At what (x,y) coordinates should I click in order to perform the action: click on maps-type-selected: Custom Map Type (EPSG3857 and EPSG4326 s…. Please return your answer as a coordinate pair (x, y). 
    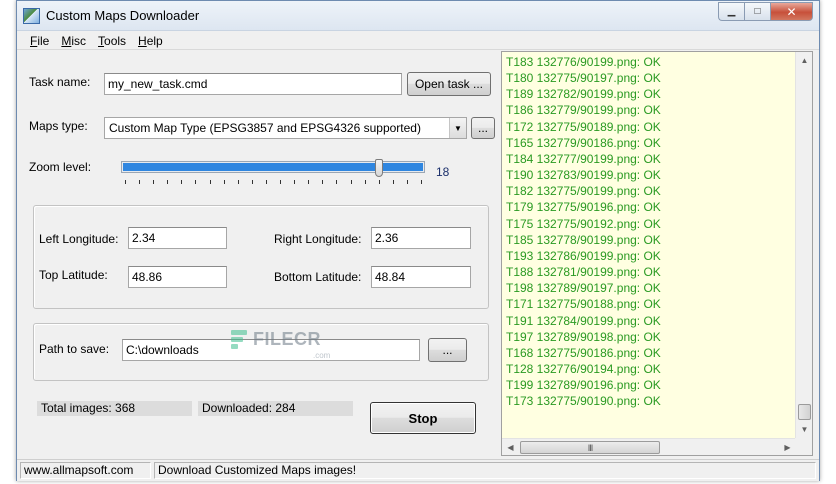
    Looking at the image, I should click on (265, 128).